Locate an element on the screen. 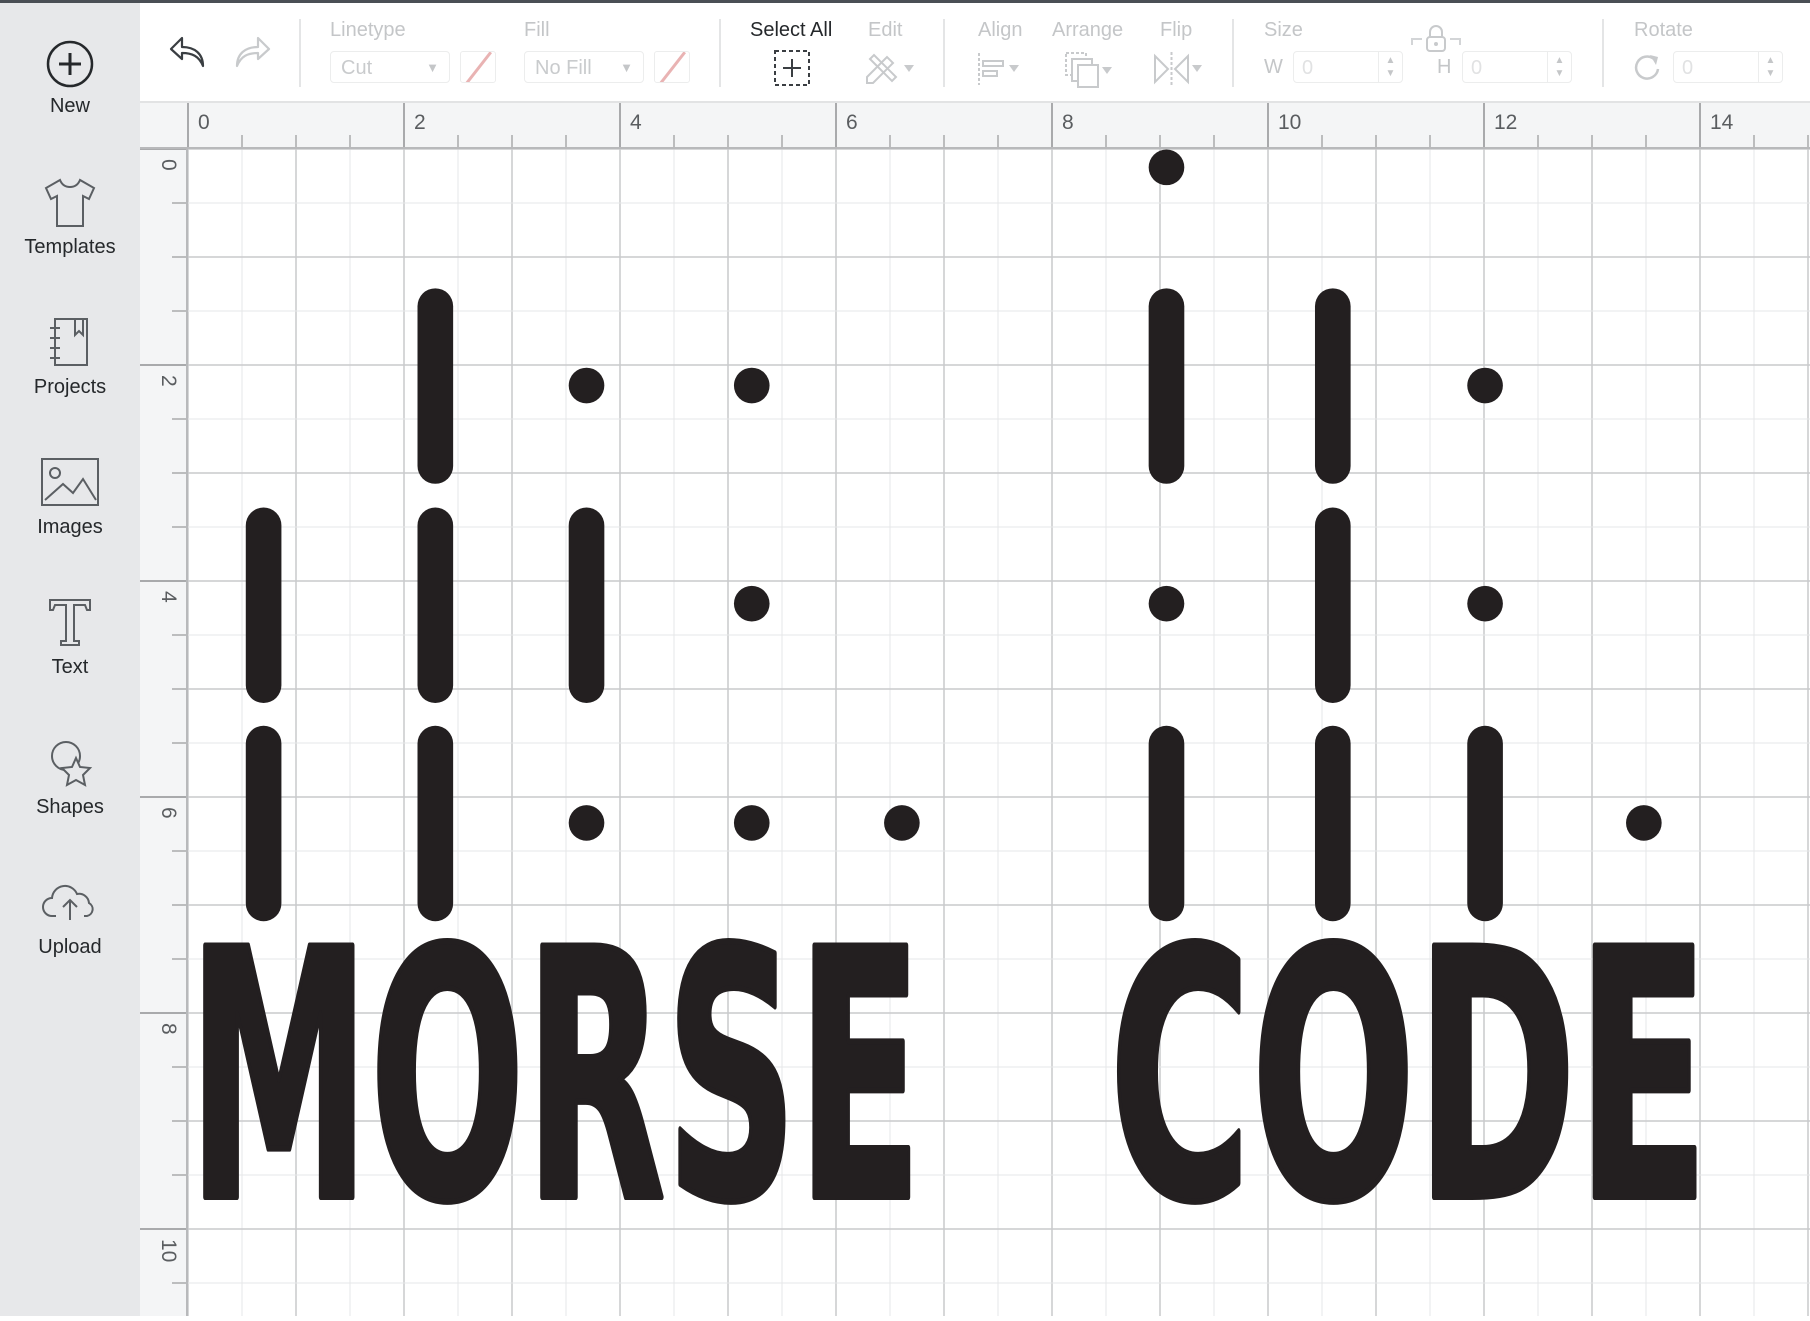  ruler-horizontal: 0 2 4 6 8 10 12 14 is located at coordinates (975, 125).